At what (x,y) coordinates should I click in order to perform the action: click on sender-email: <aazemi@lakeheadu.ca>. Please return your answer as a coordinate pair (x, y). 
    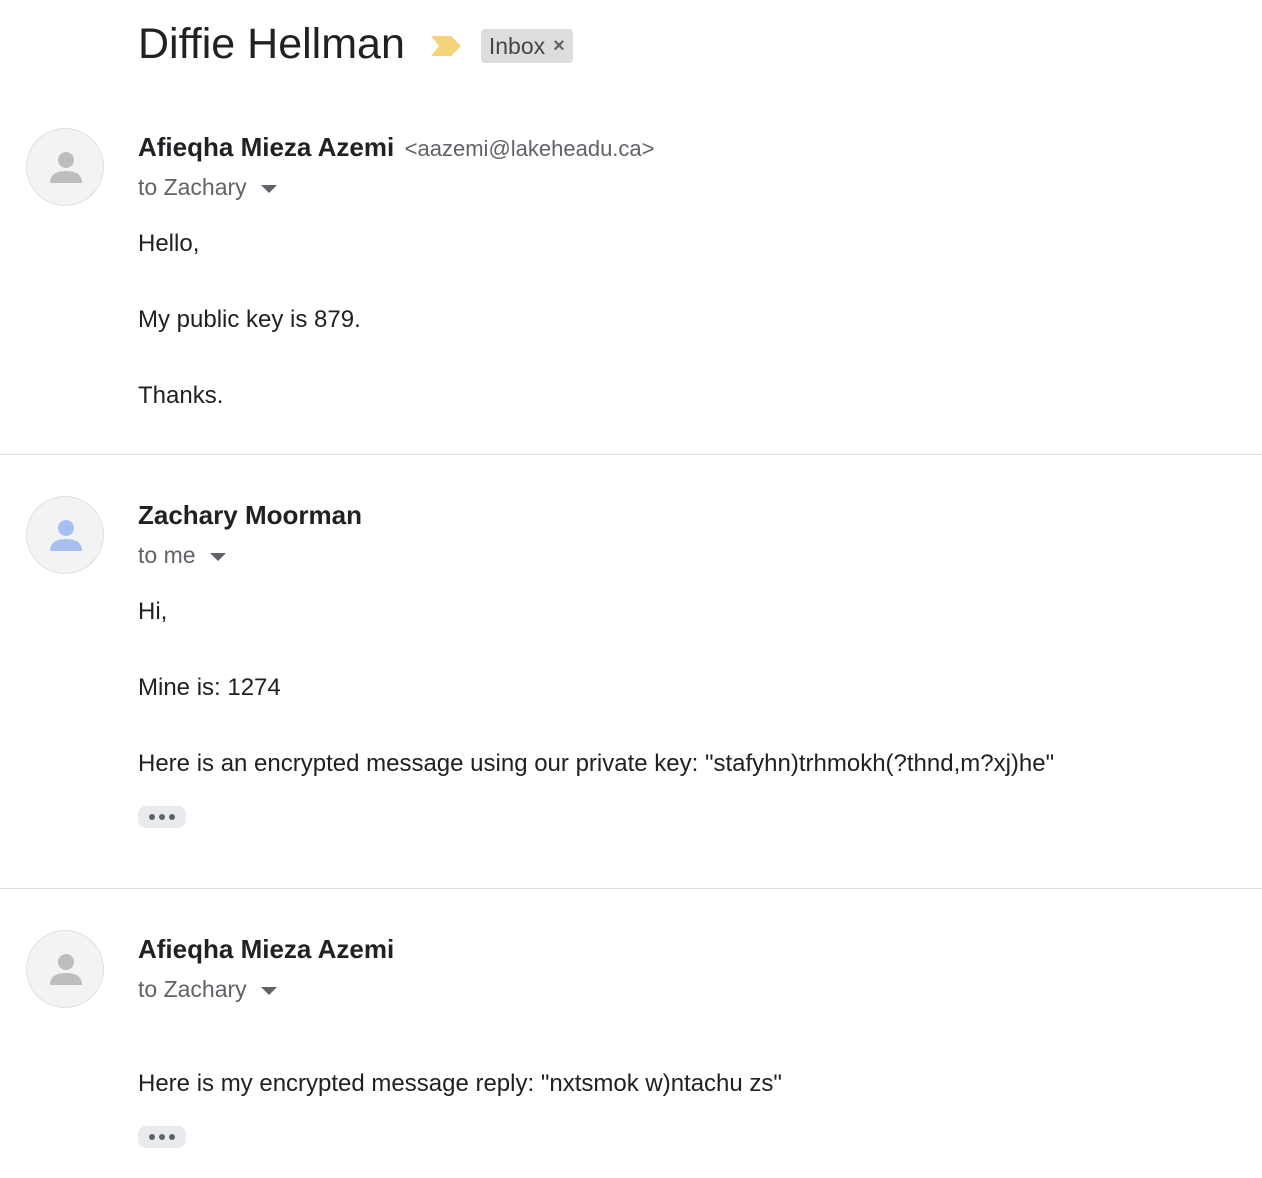
    Looking at the image, I should click on (529, 148).